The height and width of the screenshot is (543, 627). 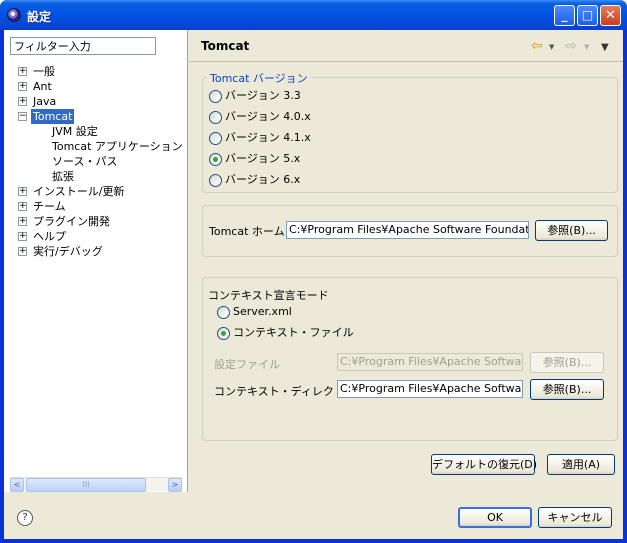 What do you see at coordinates (537, 46) in the screenshot?
I see `back-arrow-icon: ⇦` at bounding box center [537, 46].